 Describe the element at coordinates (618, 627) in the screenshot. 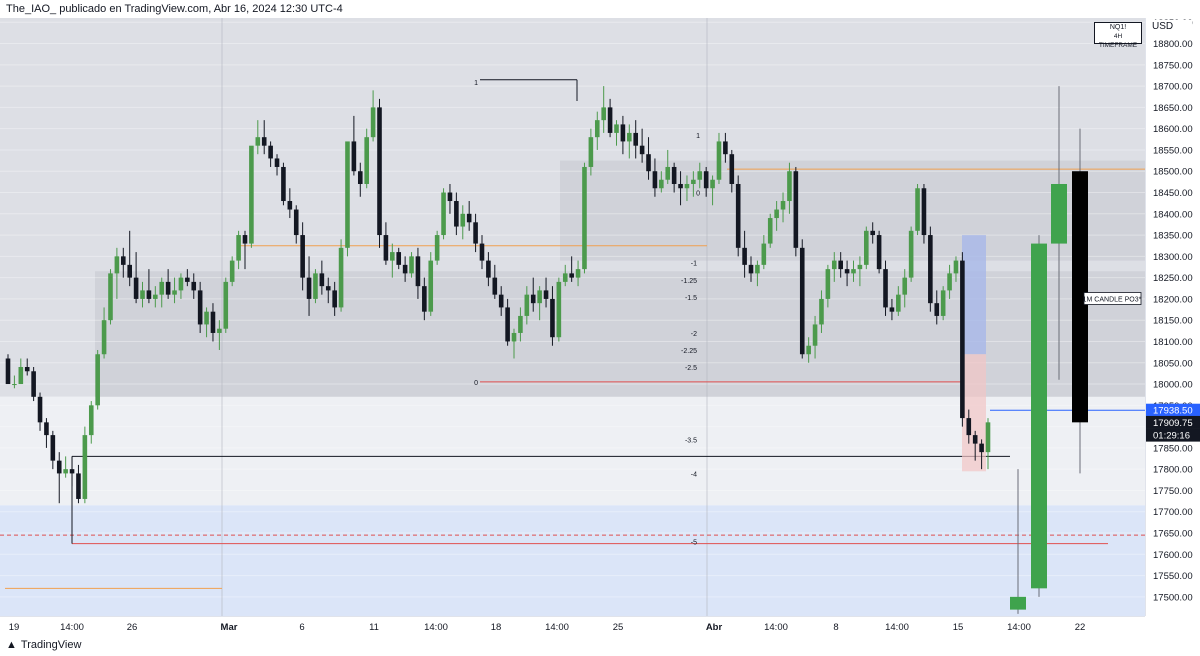

I see `time-tick-label: 25` at that location.